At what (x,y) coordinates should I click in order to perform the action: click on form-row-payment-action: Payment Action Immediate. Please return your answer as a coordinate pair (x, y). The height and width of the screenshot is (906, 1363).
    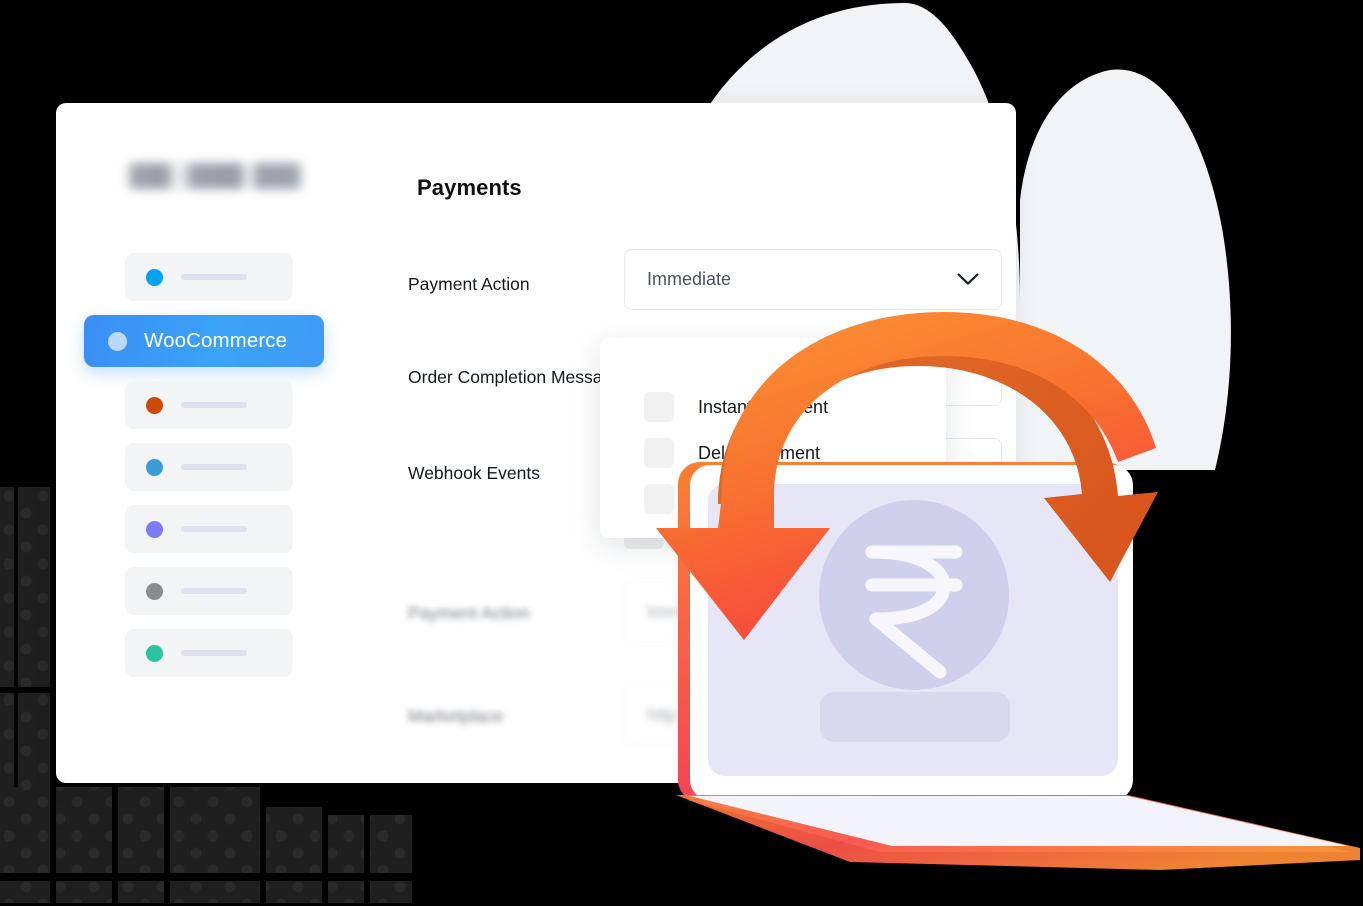
    Looking at the image, I should click on (686, 279).